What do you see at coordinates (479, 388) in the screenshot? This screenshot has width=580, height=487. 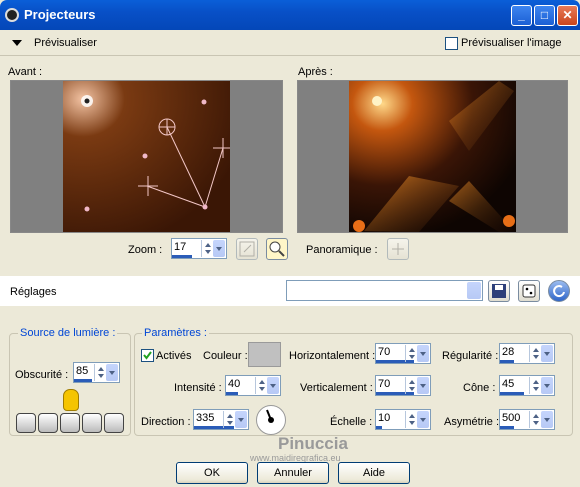 I see `cone-label: Cône :` at bounding box center [479, 388].